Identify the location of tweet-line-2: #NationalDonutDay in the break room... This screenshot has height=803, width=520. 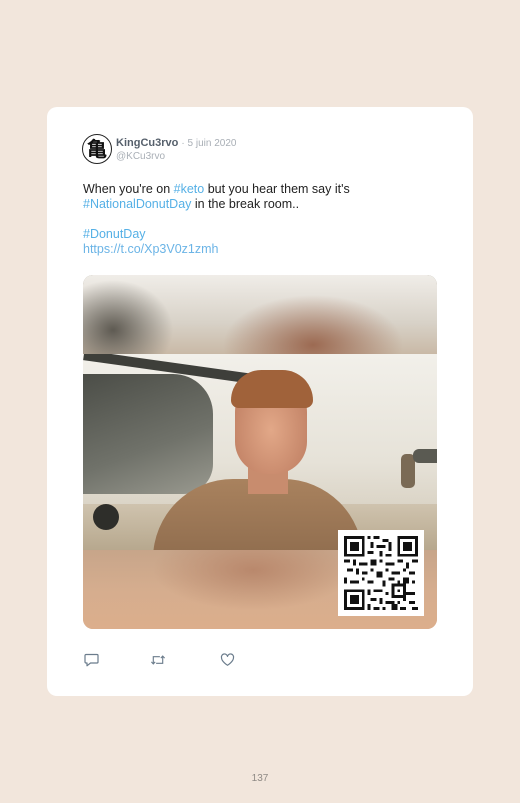
(263, 204).